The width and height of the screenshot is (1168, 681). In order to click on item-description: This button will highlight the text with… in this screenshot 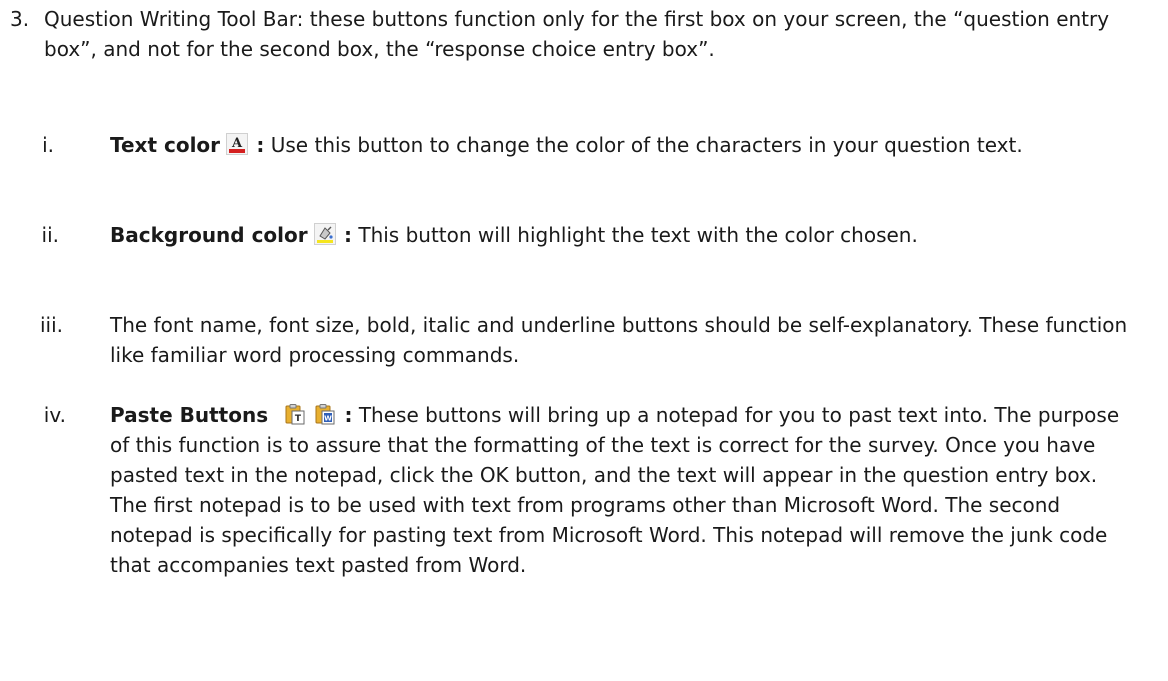, I will do `click(638, 235)`.